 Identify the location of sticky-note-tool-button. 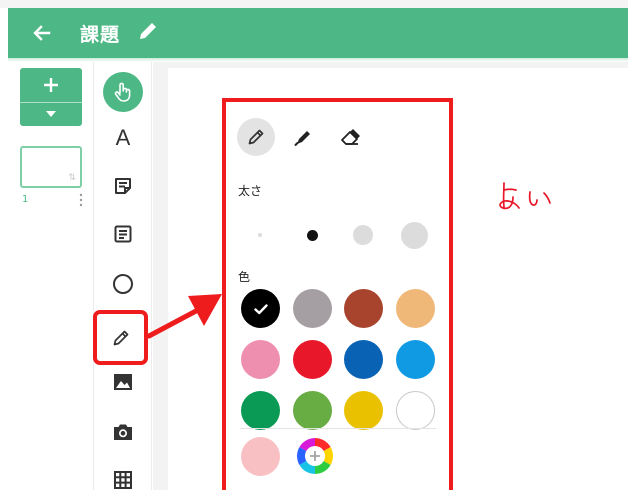
(123, 186).